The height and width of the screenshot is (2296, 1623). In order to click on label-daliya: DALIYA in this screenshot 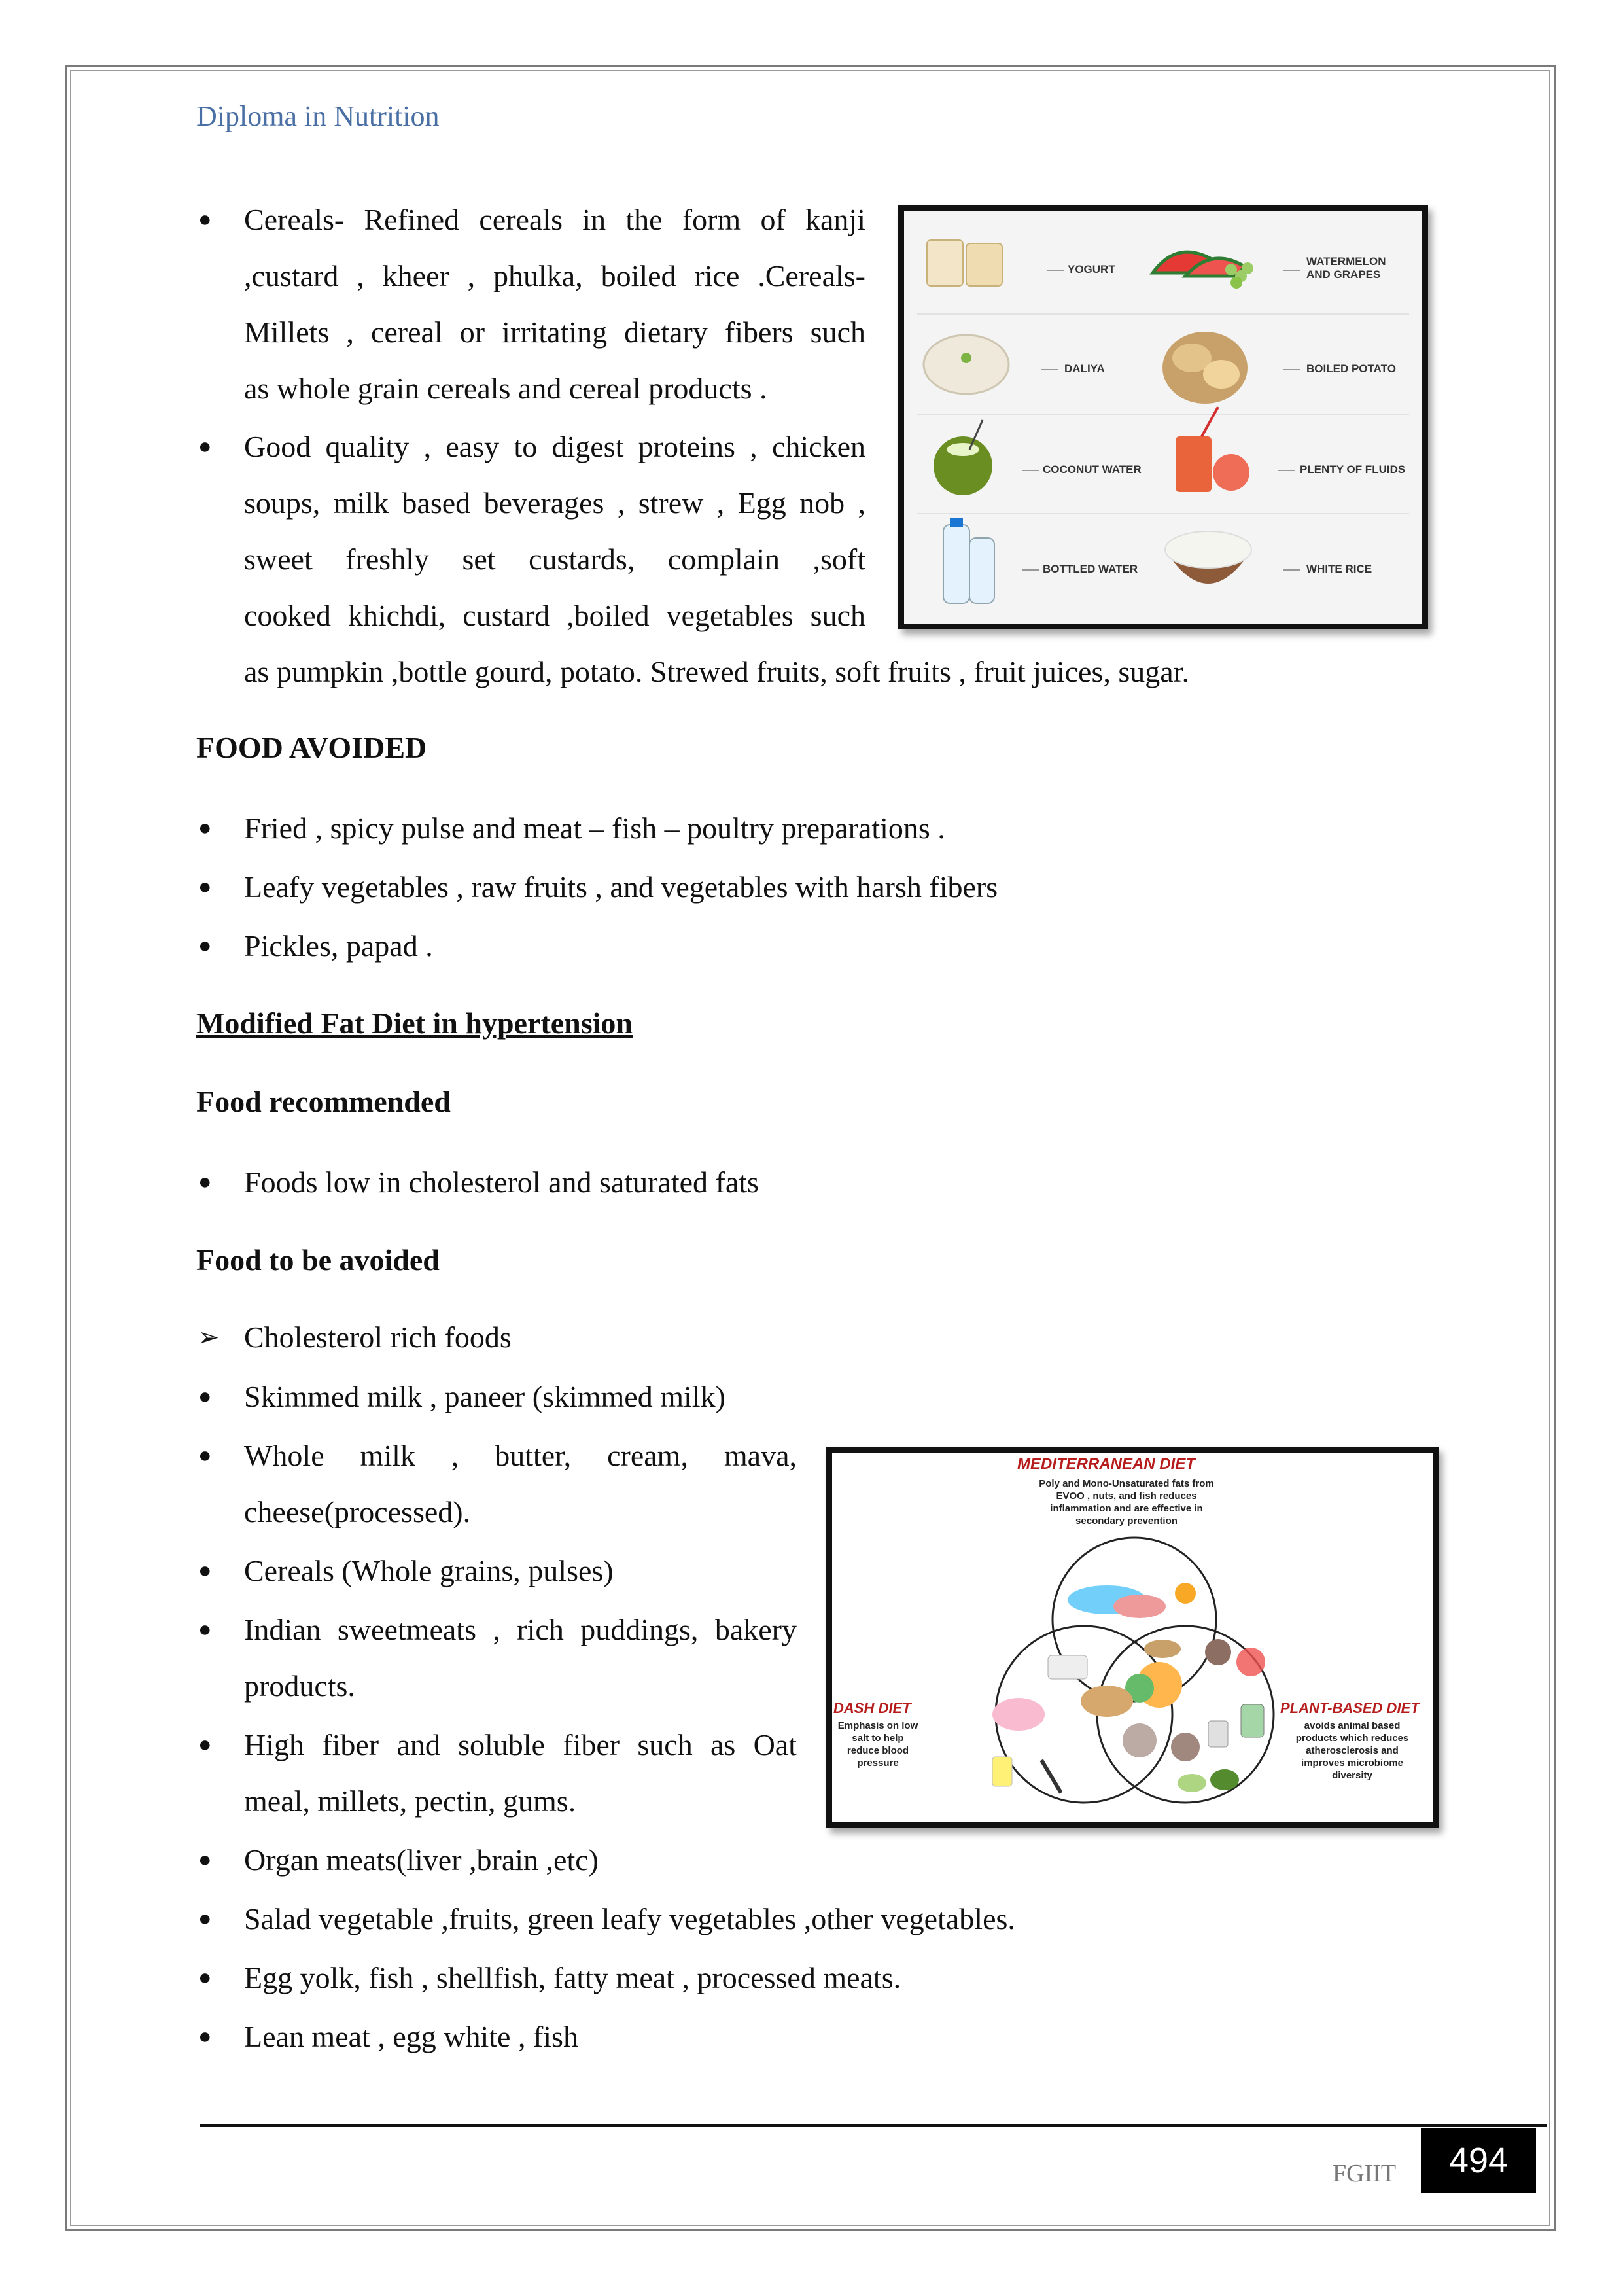, I will do `click(1084, 368)`.